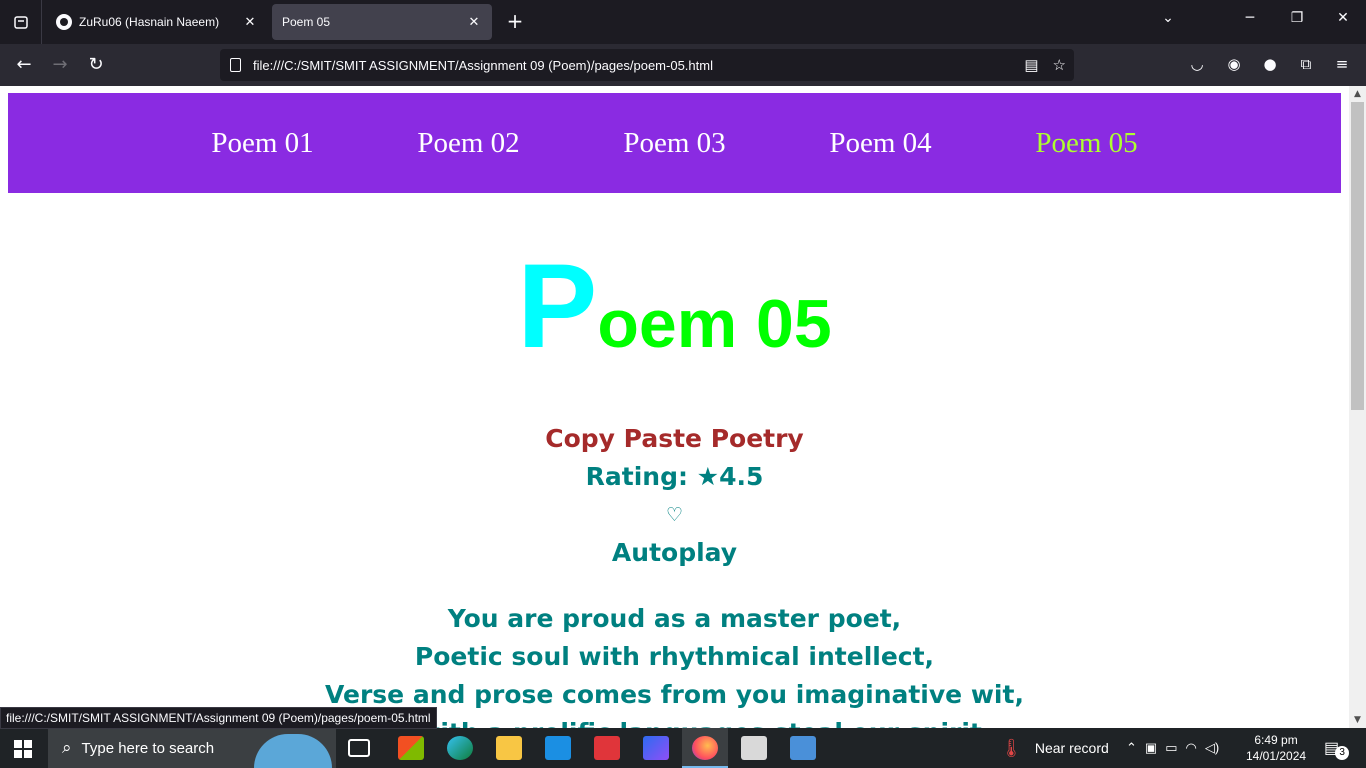  Describe the element at coordinates (1270, 64) in the screenshot. I see `extension-color-icon: ●` at that location.